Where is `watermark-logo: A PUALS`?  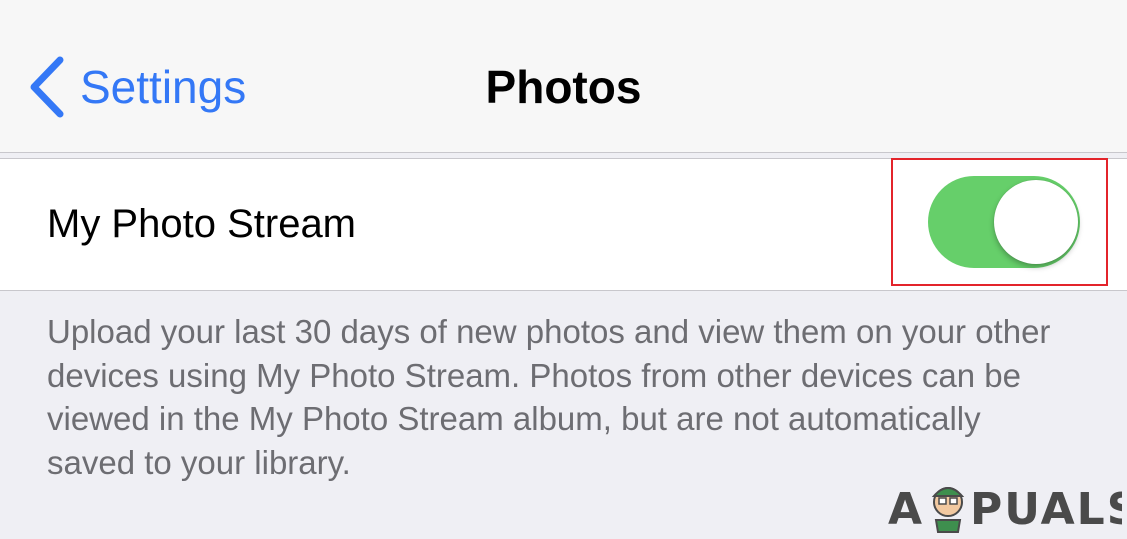
watermark-logo: A PUALS is located at coordinates (1005, 509).